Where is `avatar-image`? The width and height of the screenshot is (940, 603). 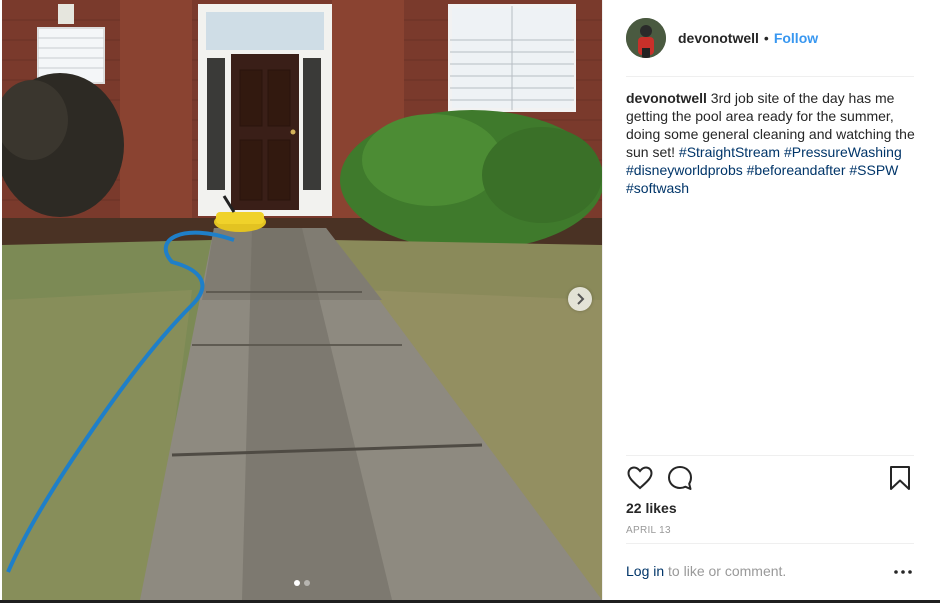
avatar-image is located at coordinates (646, 38).